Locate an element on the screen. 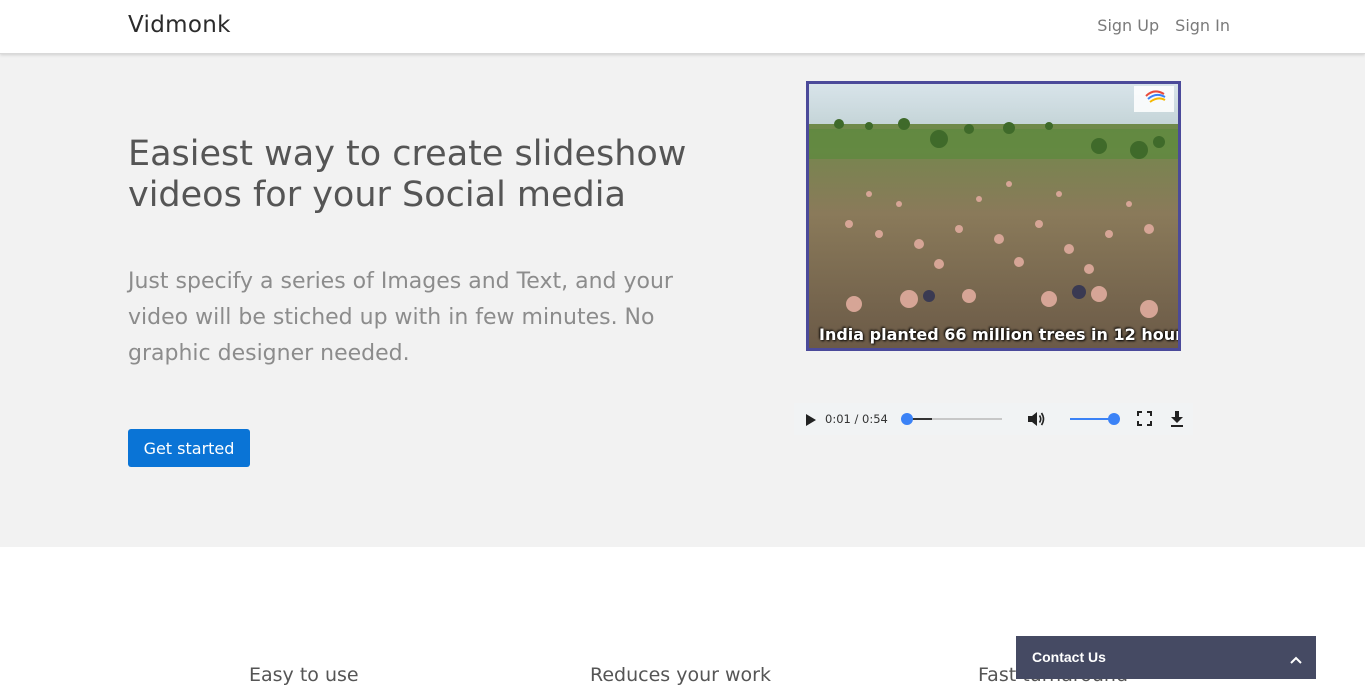 The height and width of the screenshot is (686, 1365). progress-thumb is located at coordinates (907, 419).